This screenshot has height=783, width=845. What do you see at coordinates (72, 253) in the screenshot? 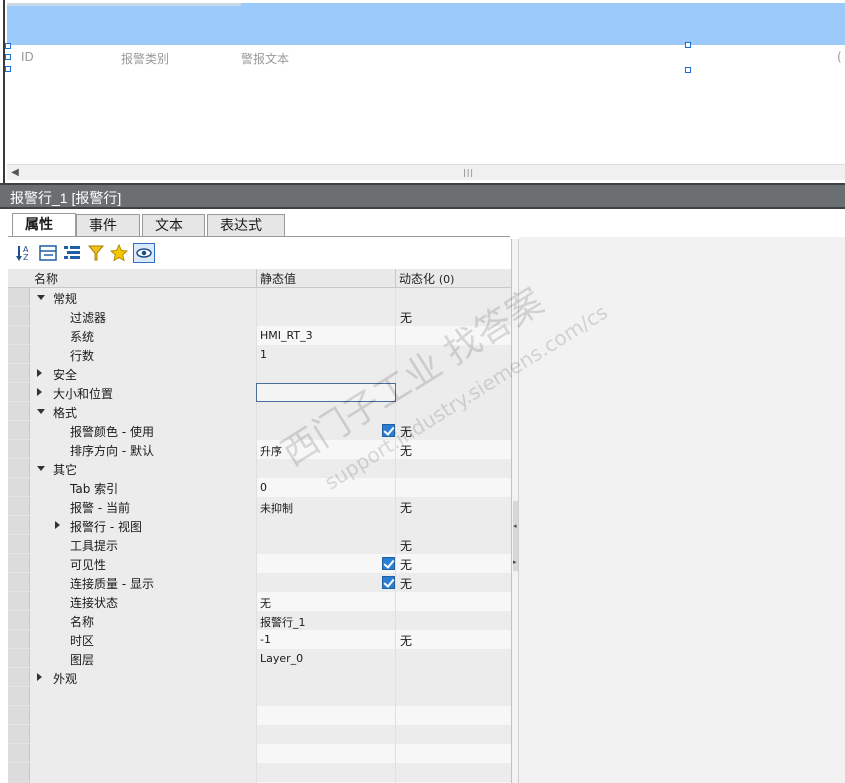
I see `expand-all-icon` at bounding box center [72, 253].